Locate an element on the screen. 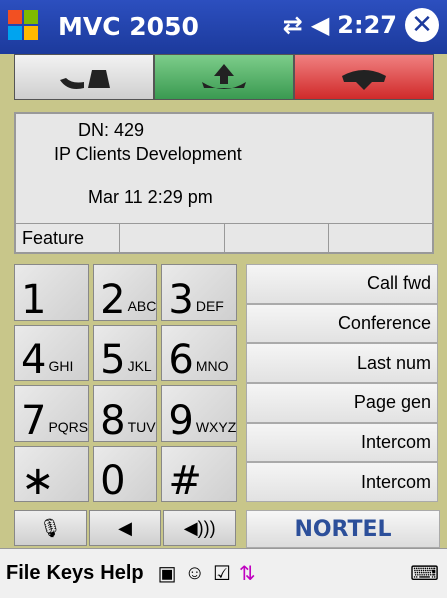  mute-button: 🎙 is located at coordinates (50, 528).